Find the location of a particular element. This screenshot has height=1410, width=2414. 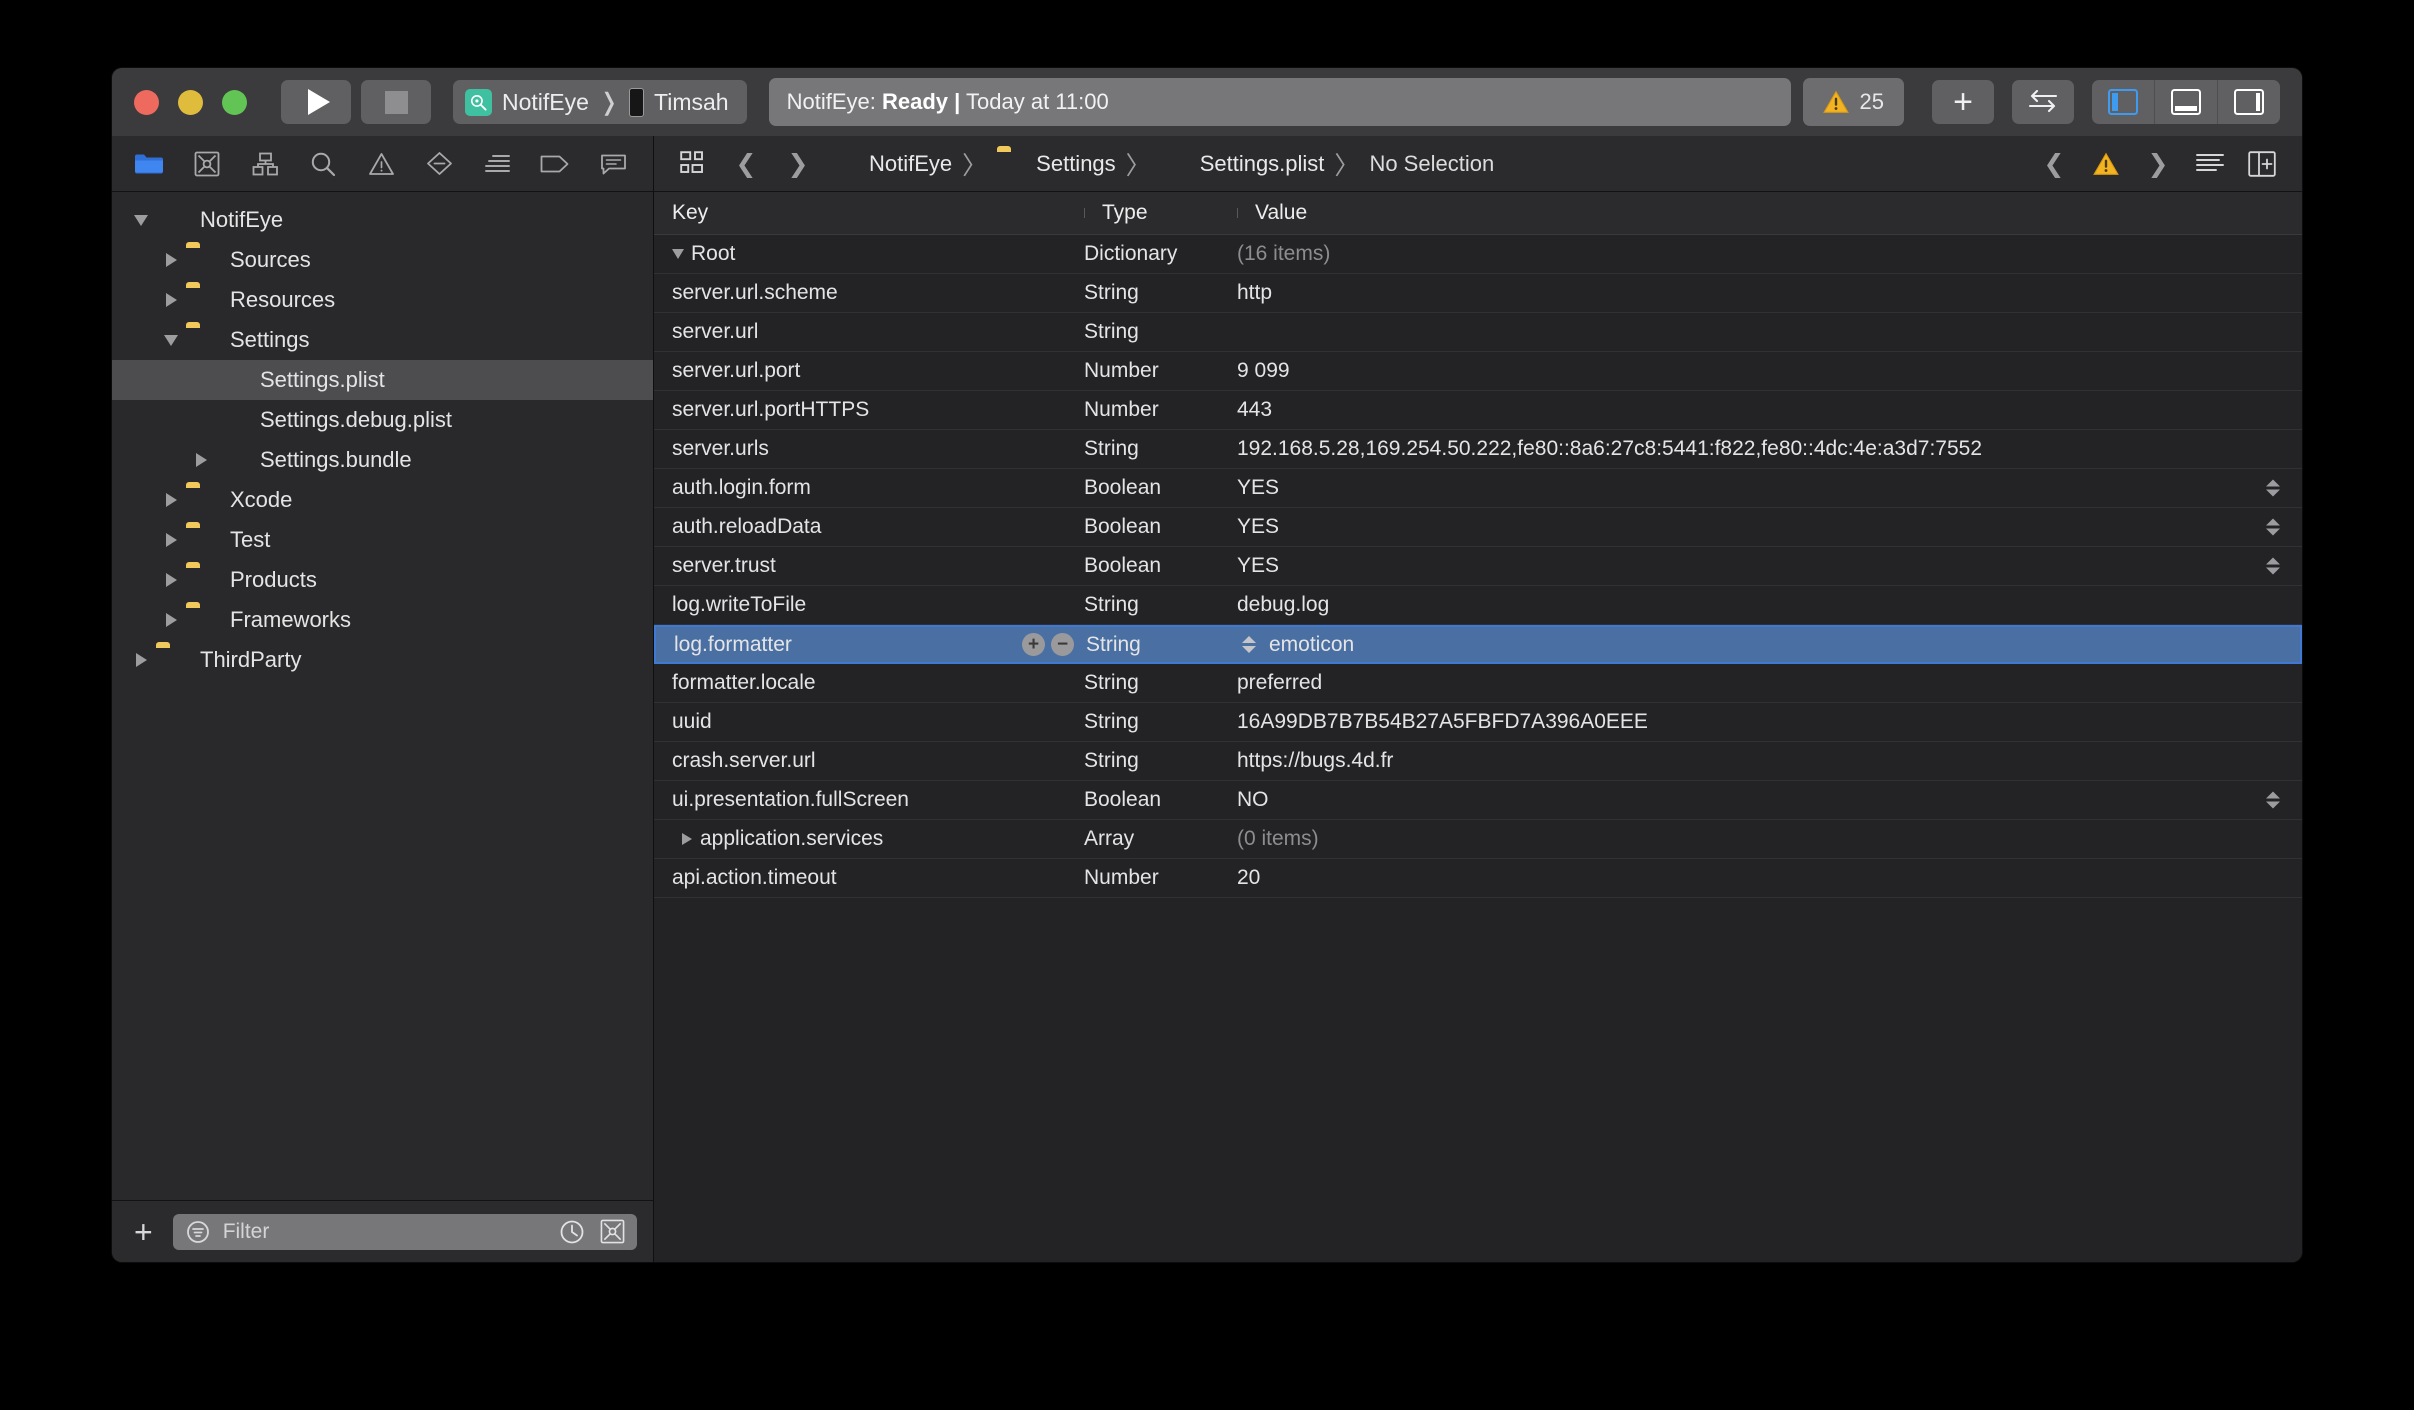

related-items-button is located at coordinates (694, 164).